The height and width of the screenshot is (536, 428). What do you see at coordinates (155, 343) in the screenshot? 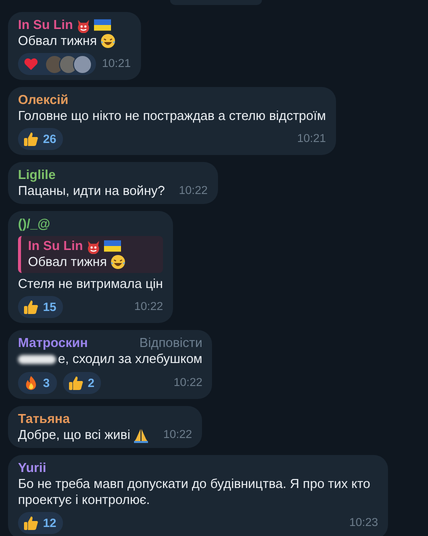
I see `reply-link: Відповісти` at bounding box center [155, 343].